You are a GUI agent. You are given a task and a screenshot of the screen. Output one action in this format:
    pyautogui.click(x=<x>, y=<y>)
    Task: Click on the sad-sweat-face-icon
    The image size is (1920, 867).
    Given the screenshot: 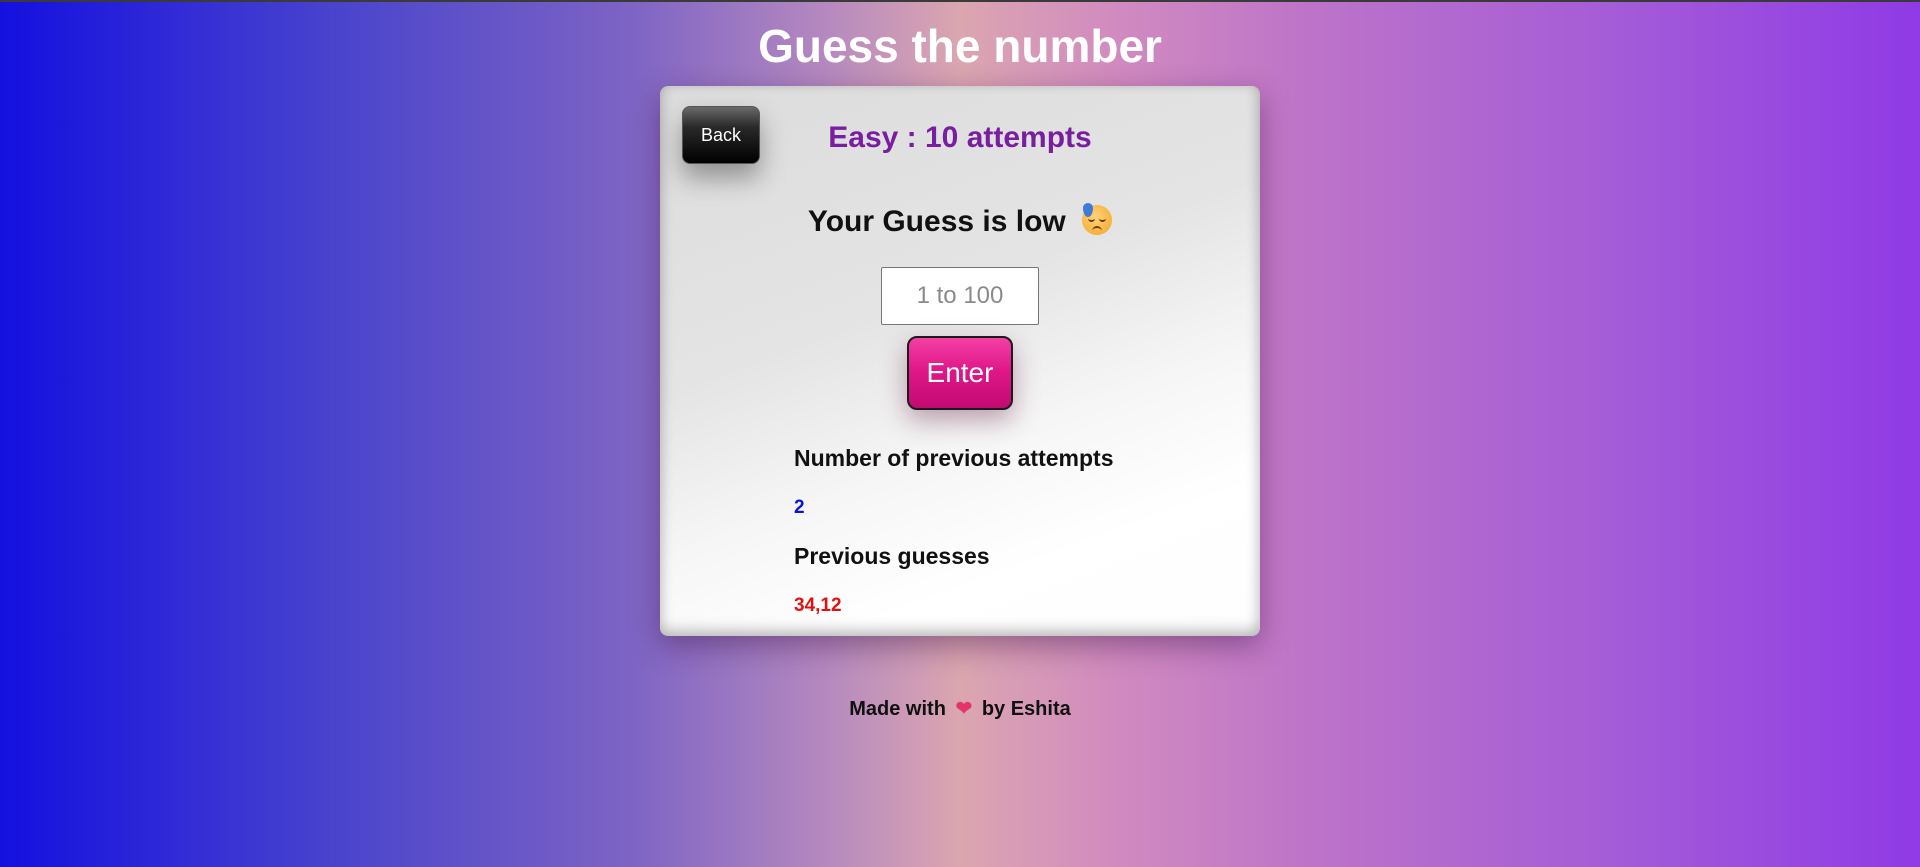 What is the action you would take?
    pyautogui.click(x=1097, y=219)
    